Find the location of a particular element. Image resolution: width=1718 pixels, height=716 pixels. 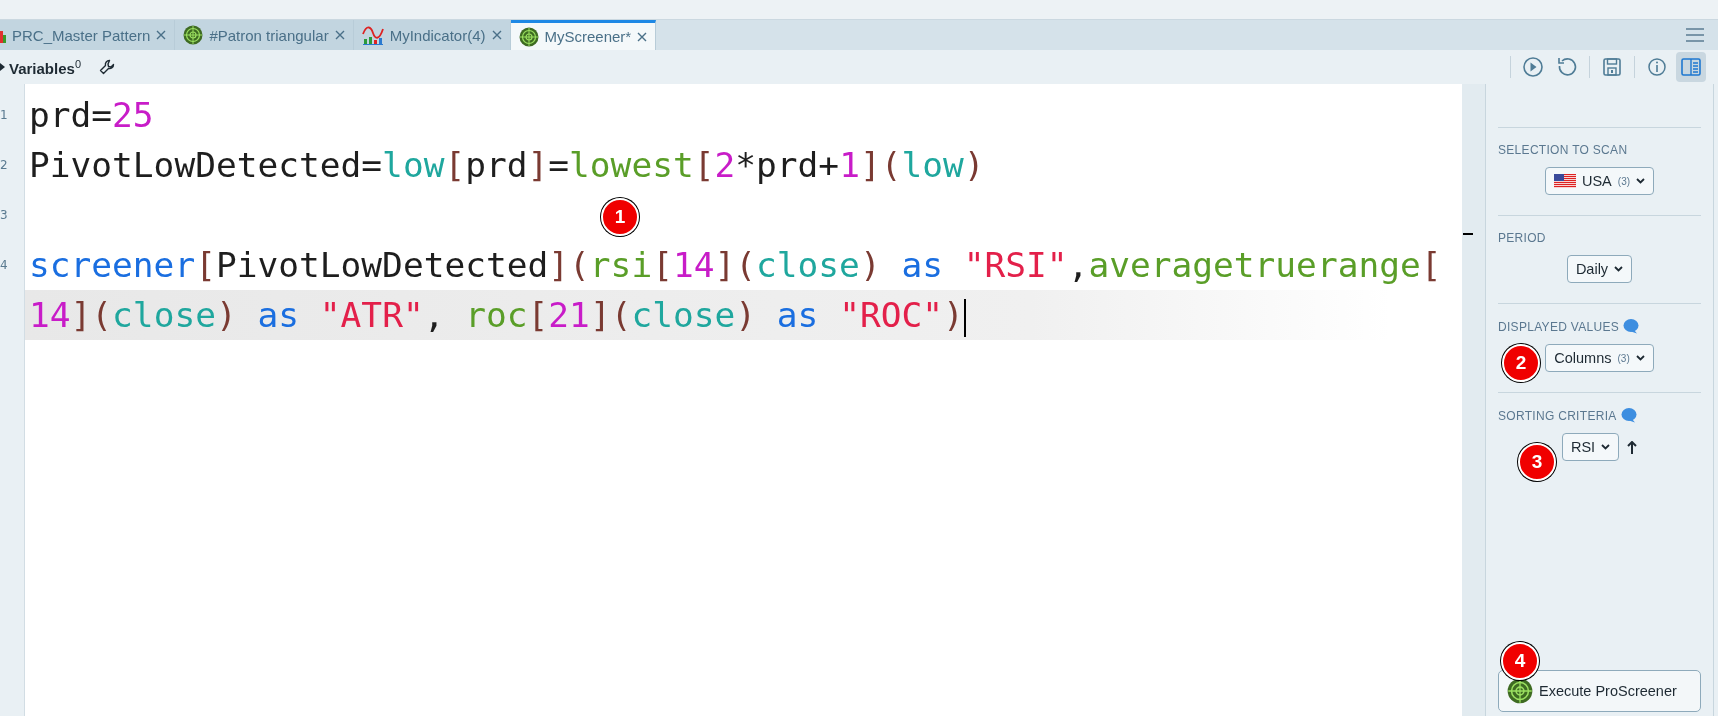

tab-label: MyScreener* is located at coordinates (588, 36).